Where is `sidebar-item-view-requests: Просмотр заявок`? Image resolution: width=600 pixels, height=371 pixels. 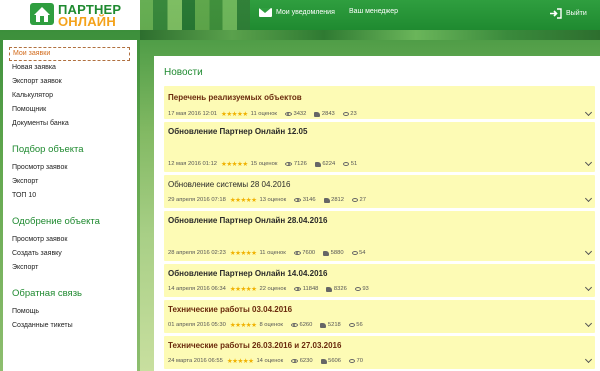
sidebar-item-view-requests: Просмотр заявок is located at coordinates (70, 168).